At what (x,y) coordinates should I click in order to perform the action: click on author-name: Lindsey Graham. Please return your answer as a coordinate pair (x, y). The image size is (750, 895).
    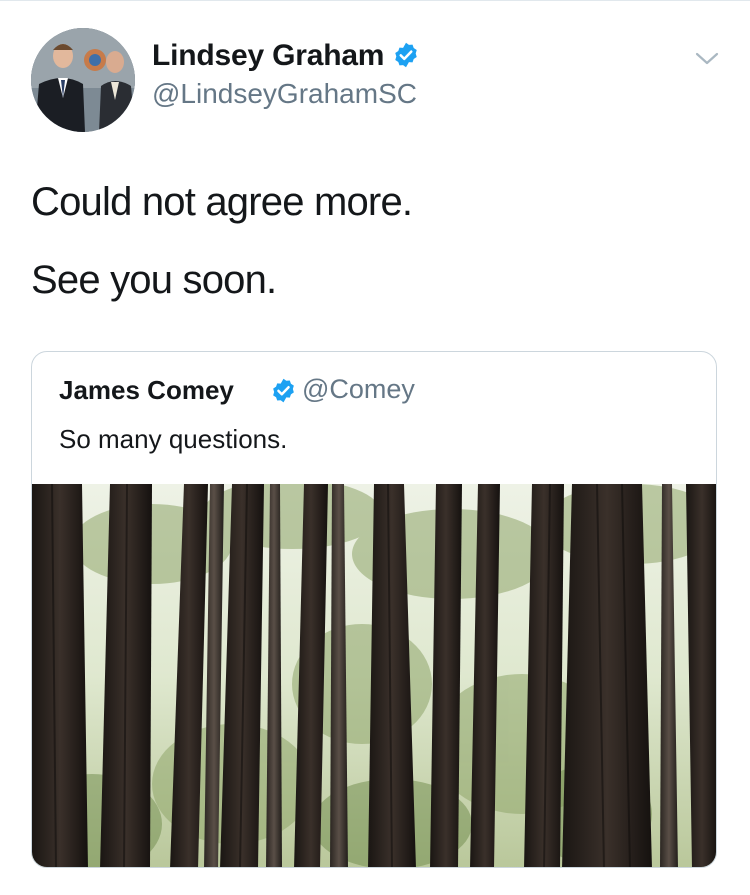
    Looking at the image, I should click on (286, 56).